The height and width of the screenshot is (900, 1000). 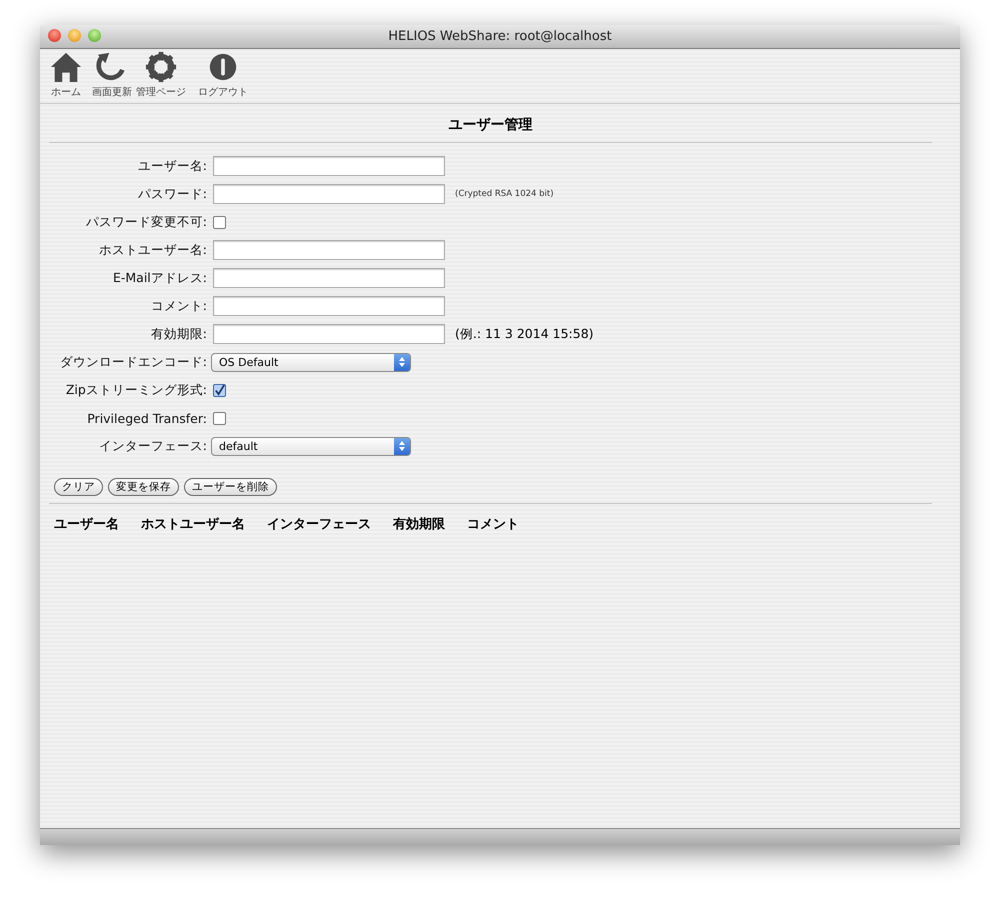 I want to click on column-header: ホストユーザー名, so click(x=193, y=524).